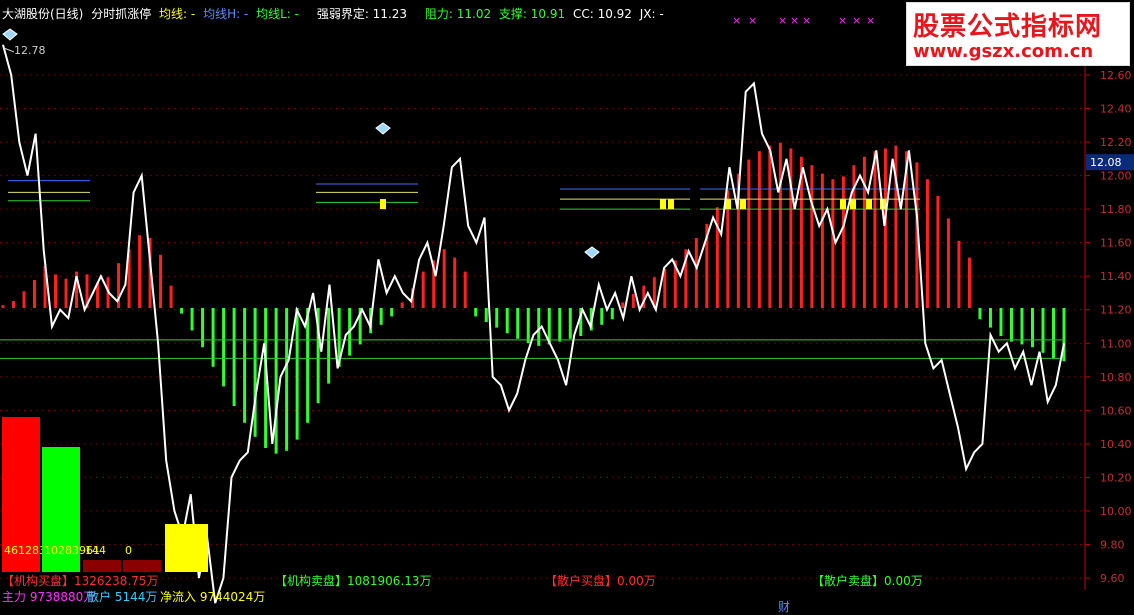 The image size is (1134, 615). What do you see at coordinates (362, 14) in the screenshot?
I see `strength-label: 强弱界定: 11.23` at bounding box center [362, 14].